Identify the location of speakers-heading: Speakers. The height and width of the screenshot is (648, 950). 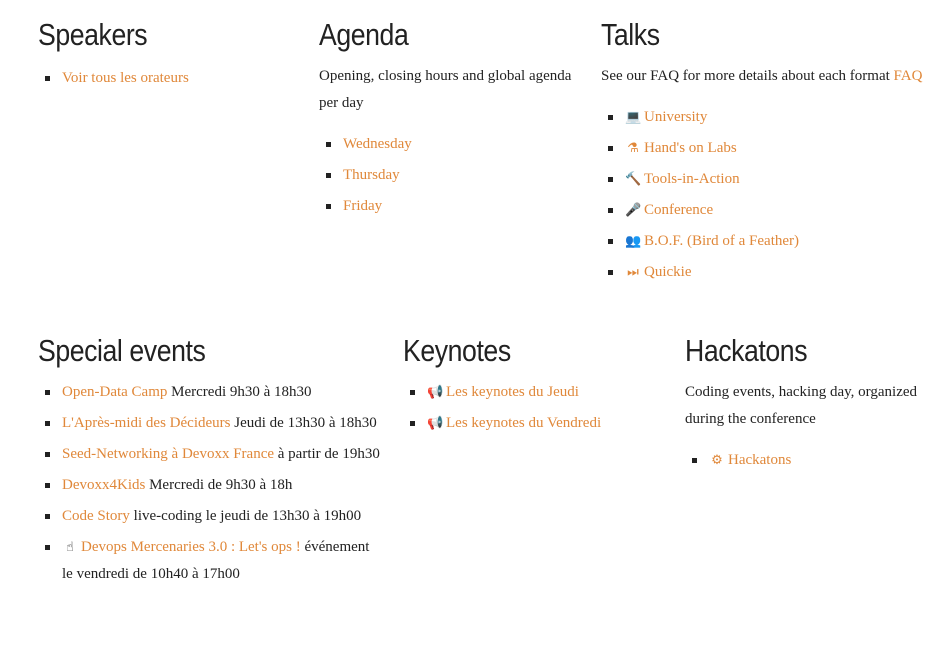
(93, 34).